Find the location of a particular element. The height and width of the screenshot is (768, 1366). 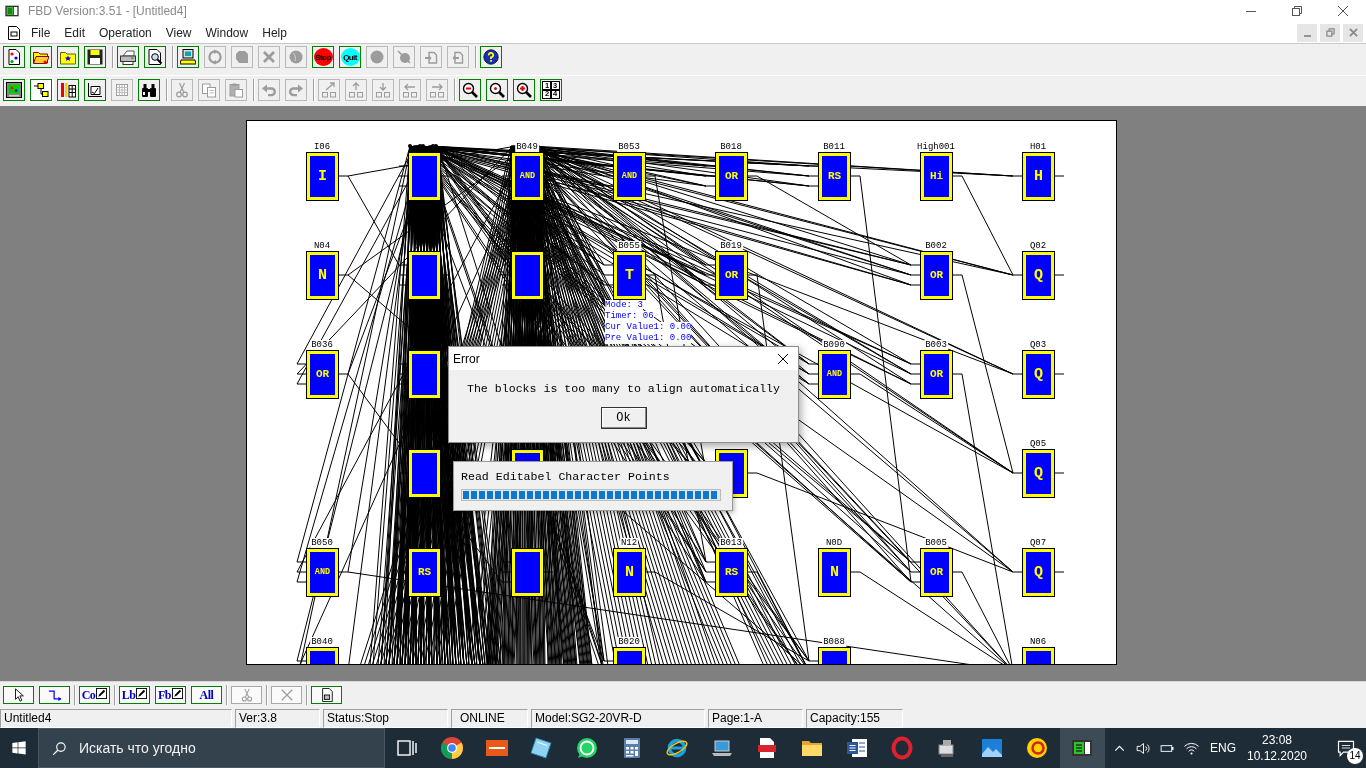

magnifier-icon is located at coordinates (497, 90).